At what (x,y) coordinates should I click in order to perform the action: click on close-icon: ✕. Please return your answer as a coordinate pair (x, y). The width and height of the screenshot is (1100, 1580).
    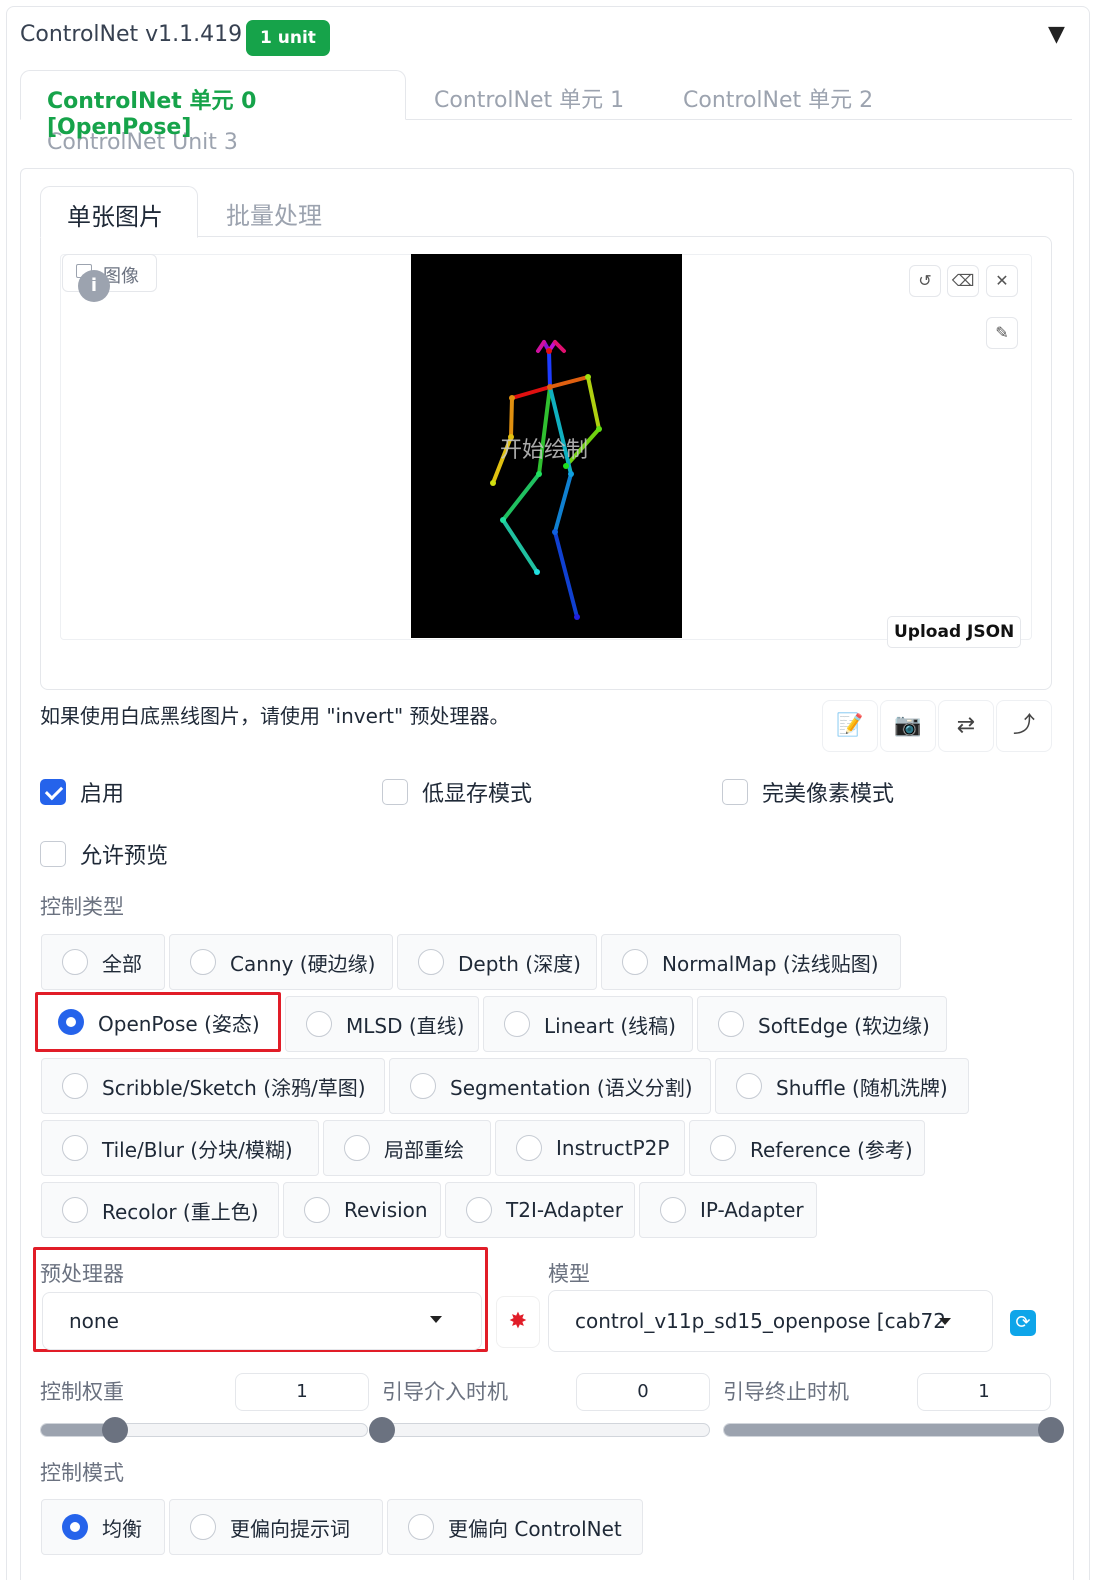
    Looking at the image, I should click on (1002, 281).